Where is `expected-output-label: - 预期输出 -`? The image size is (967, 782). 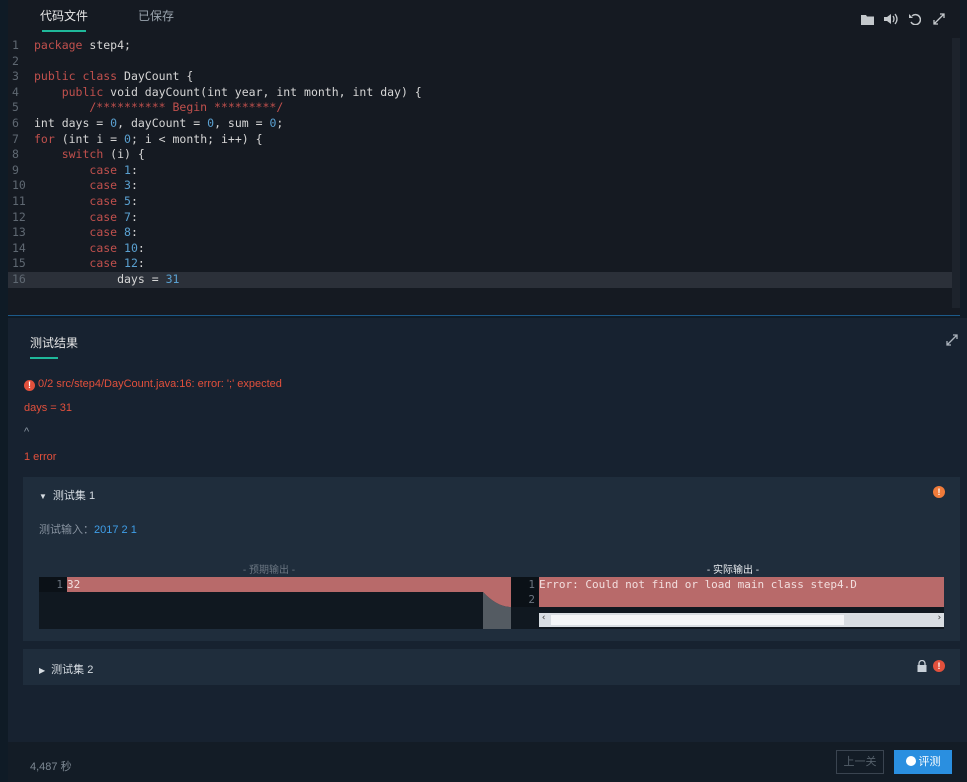 expected-output-label: - 预期输出 - is located at coordinates (269, 570).